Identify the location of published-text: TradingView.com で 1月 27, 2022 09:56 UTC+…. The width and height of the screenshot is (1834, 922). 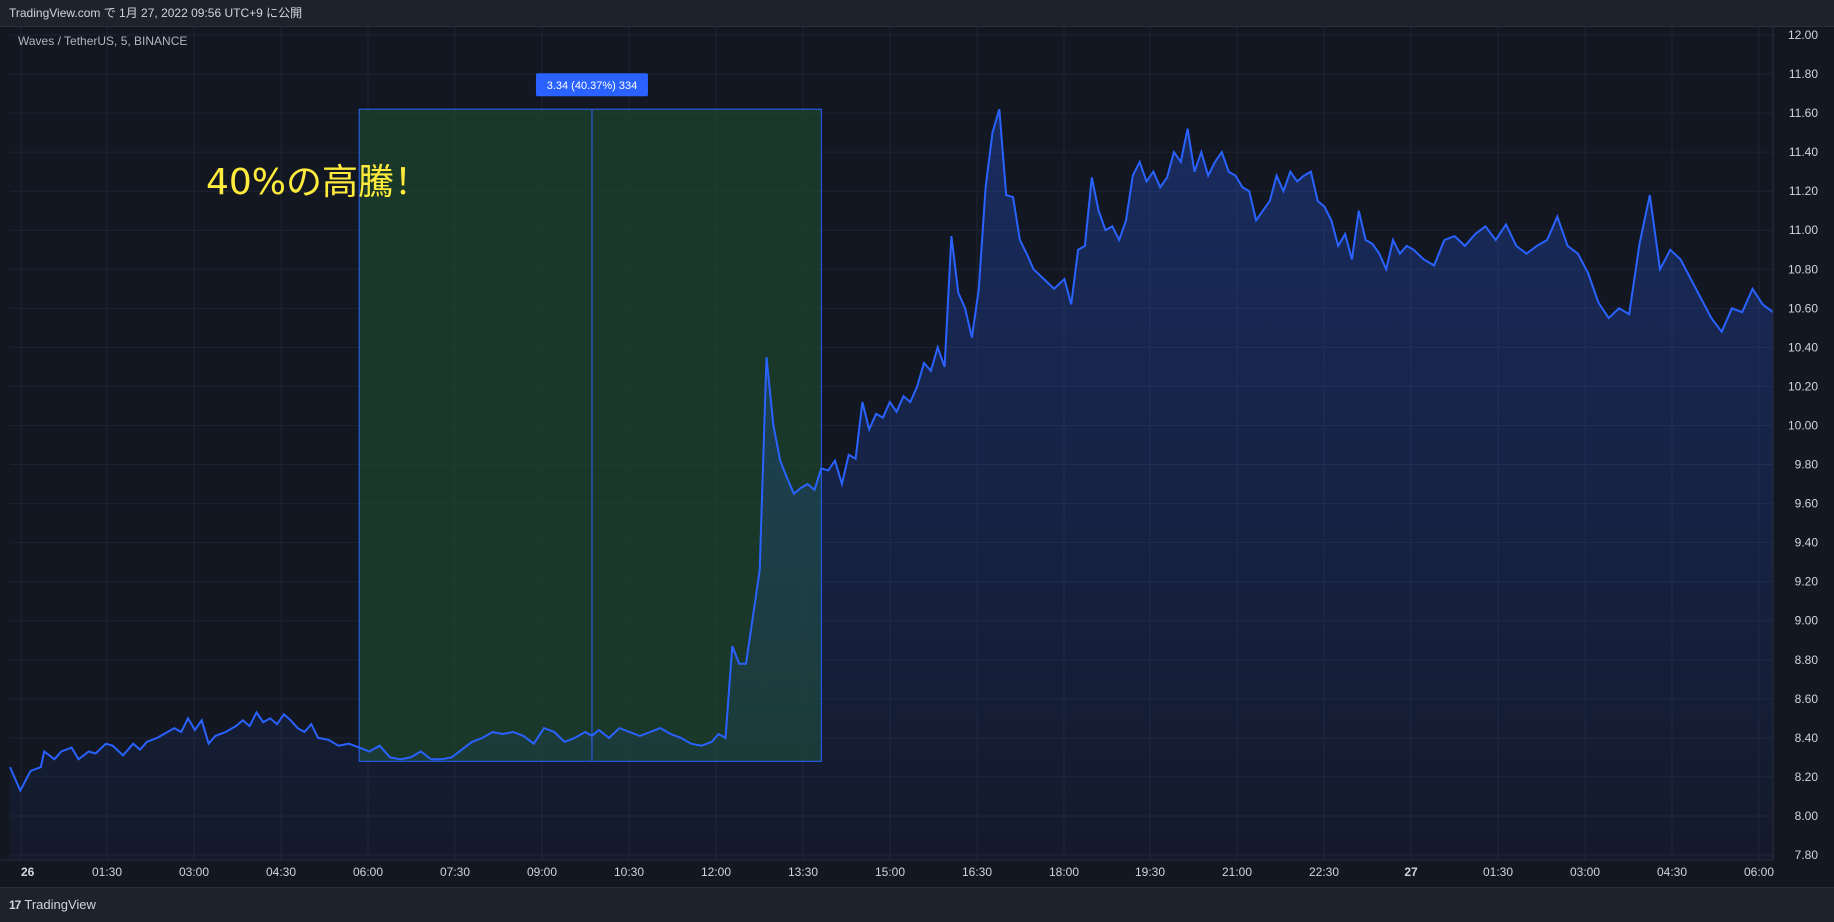
(156, 13).